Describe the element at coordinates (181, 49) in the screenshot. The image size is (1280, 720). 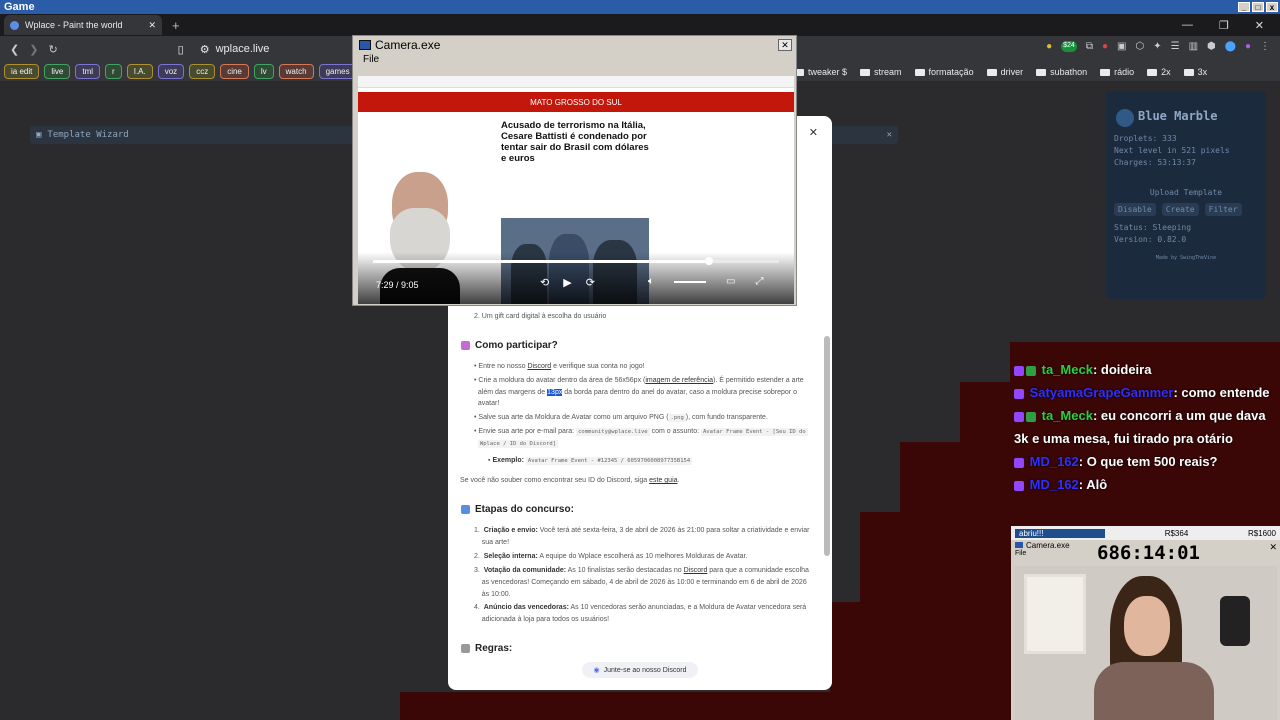
I see `bookmark-icon: ▯` at that location.